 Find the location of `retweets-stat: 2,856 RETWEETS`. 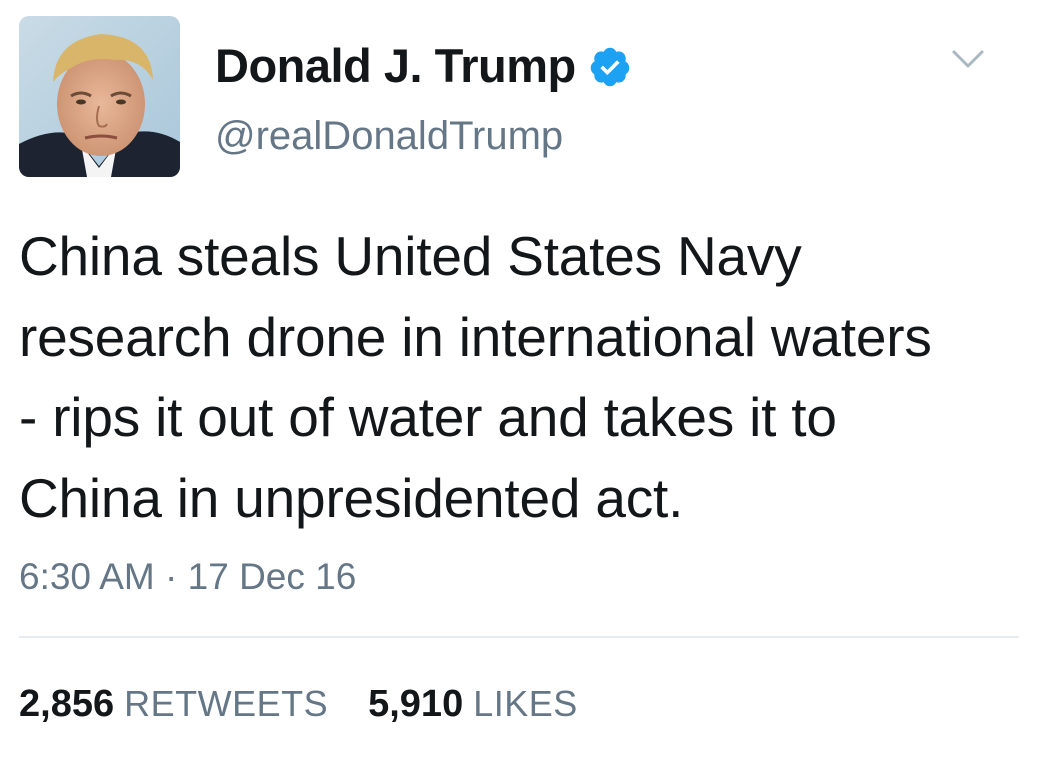

retweets-stat: 2,856 RETWEETS is located at coordinates (173, 704).